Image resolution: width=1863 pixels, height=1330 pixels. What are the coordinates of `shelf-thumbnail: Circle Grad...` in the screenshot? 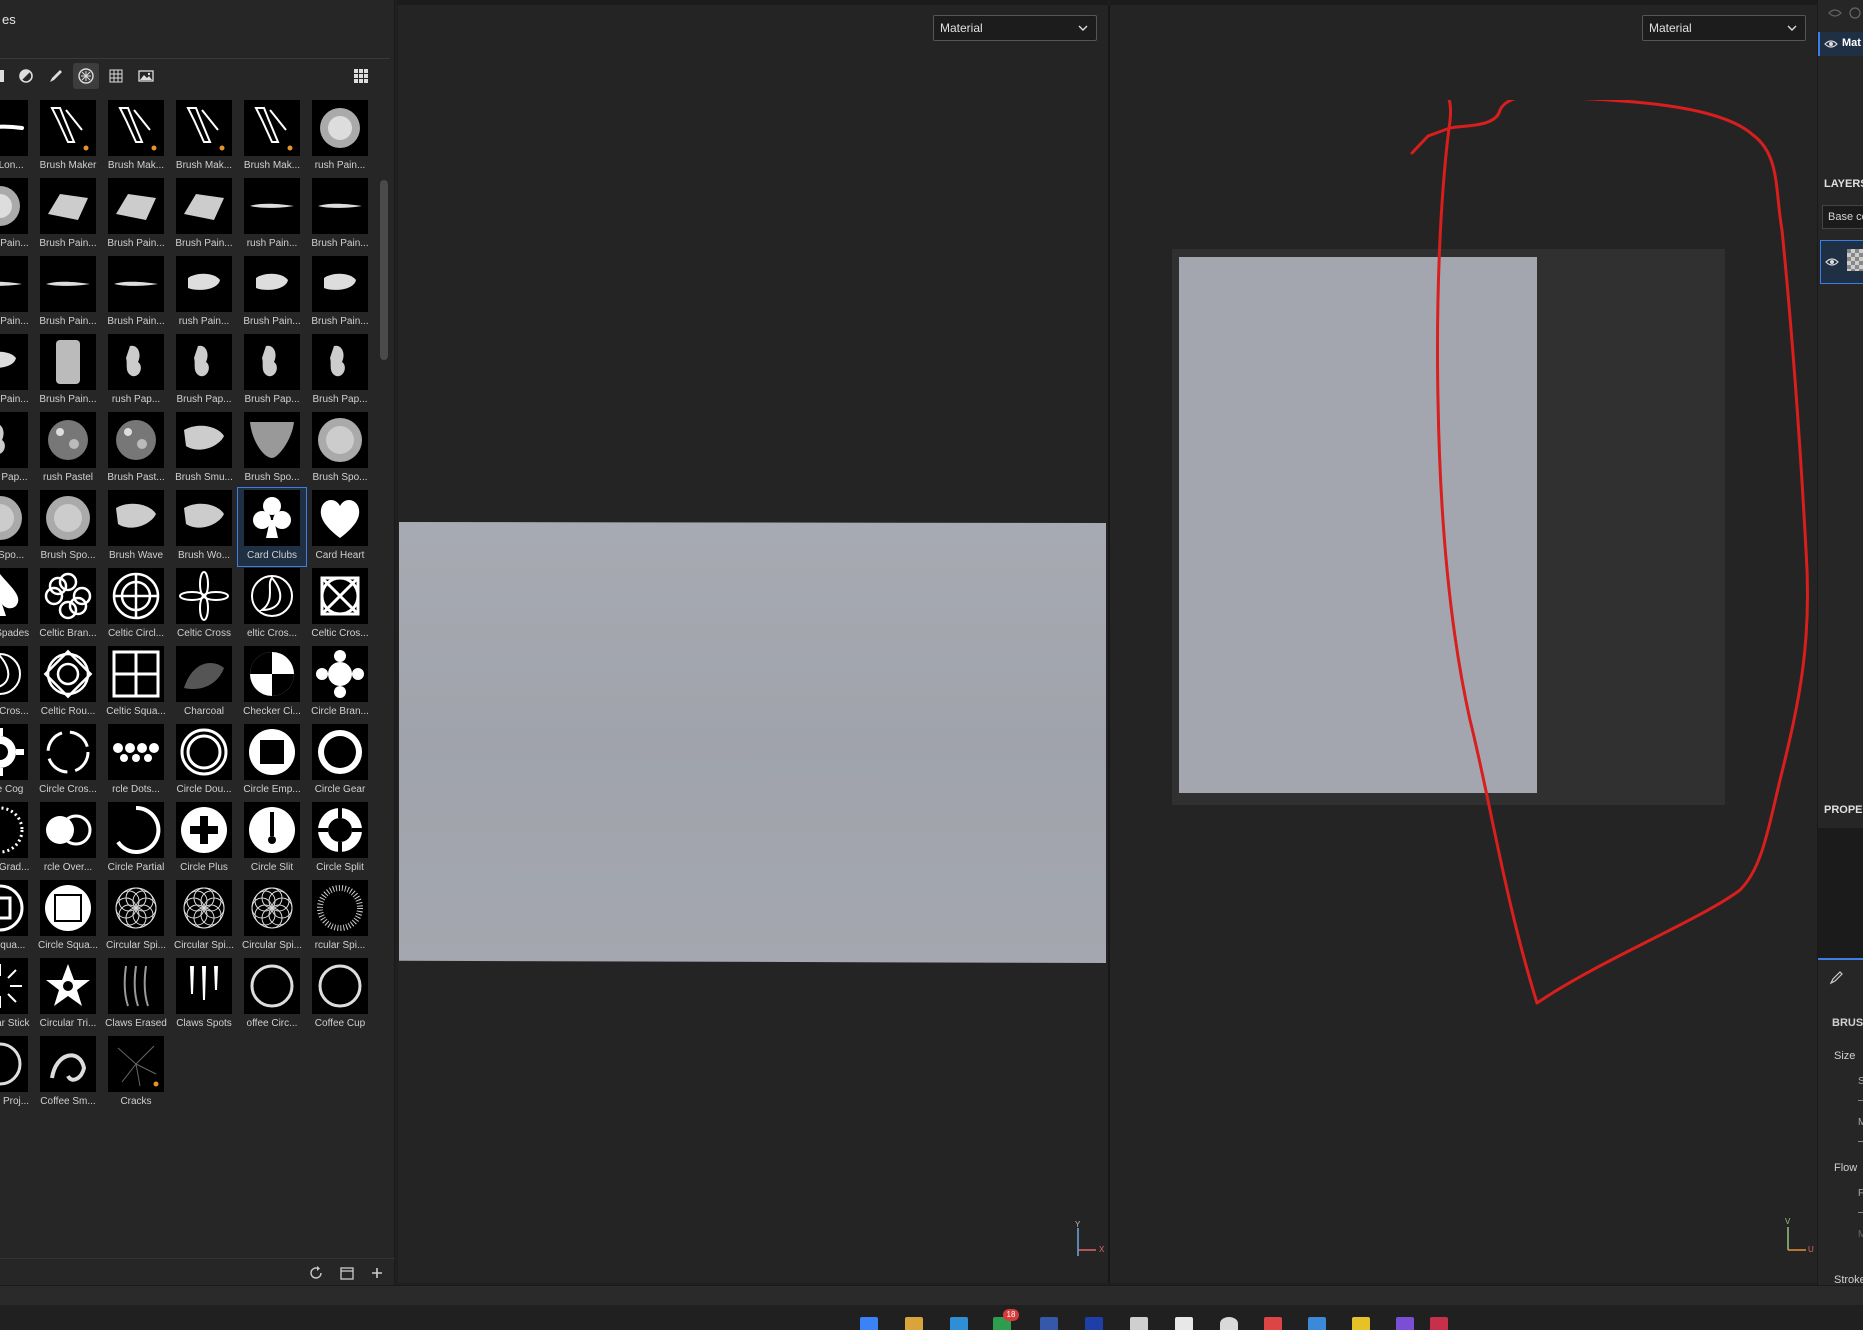 It's located at (17, 839).